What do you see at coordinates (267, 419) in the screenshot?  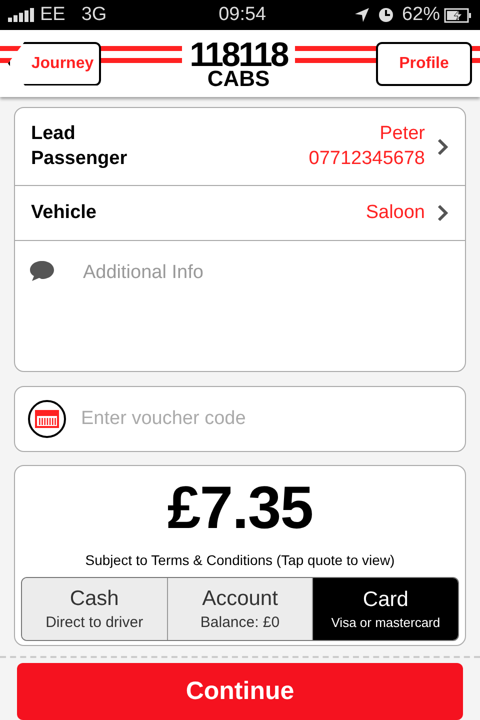 I see `voucher-input: Enter voucher code` at bounding box center [267, 419].